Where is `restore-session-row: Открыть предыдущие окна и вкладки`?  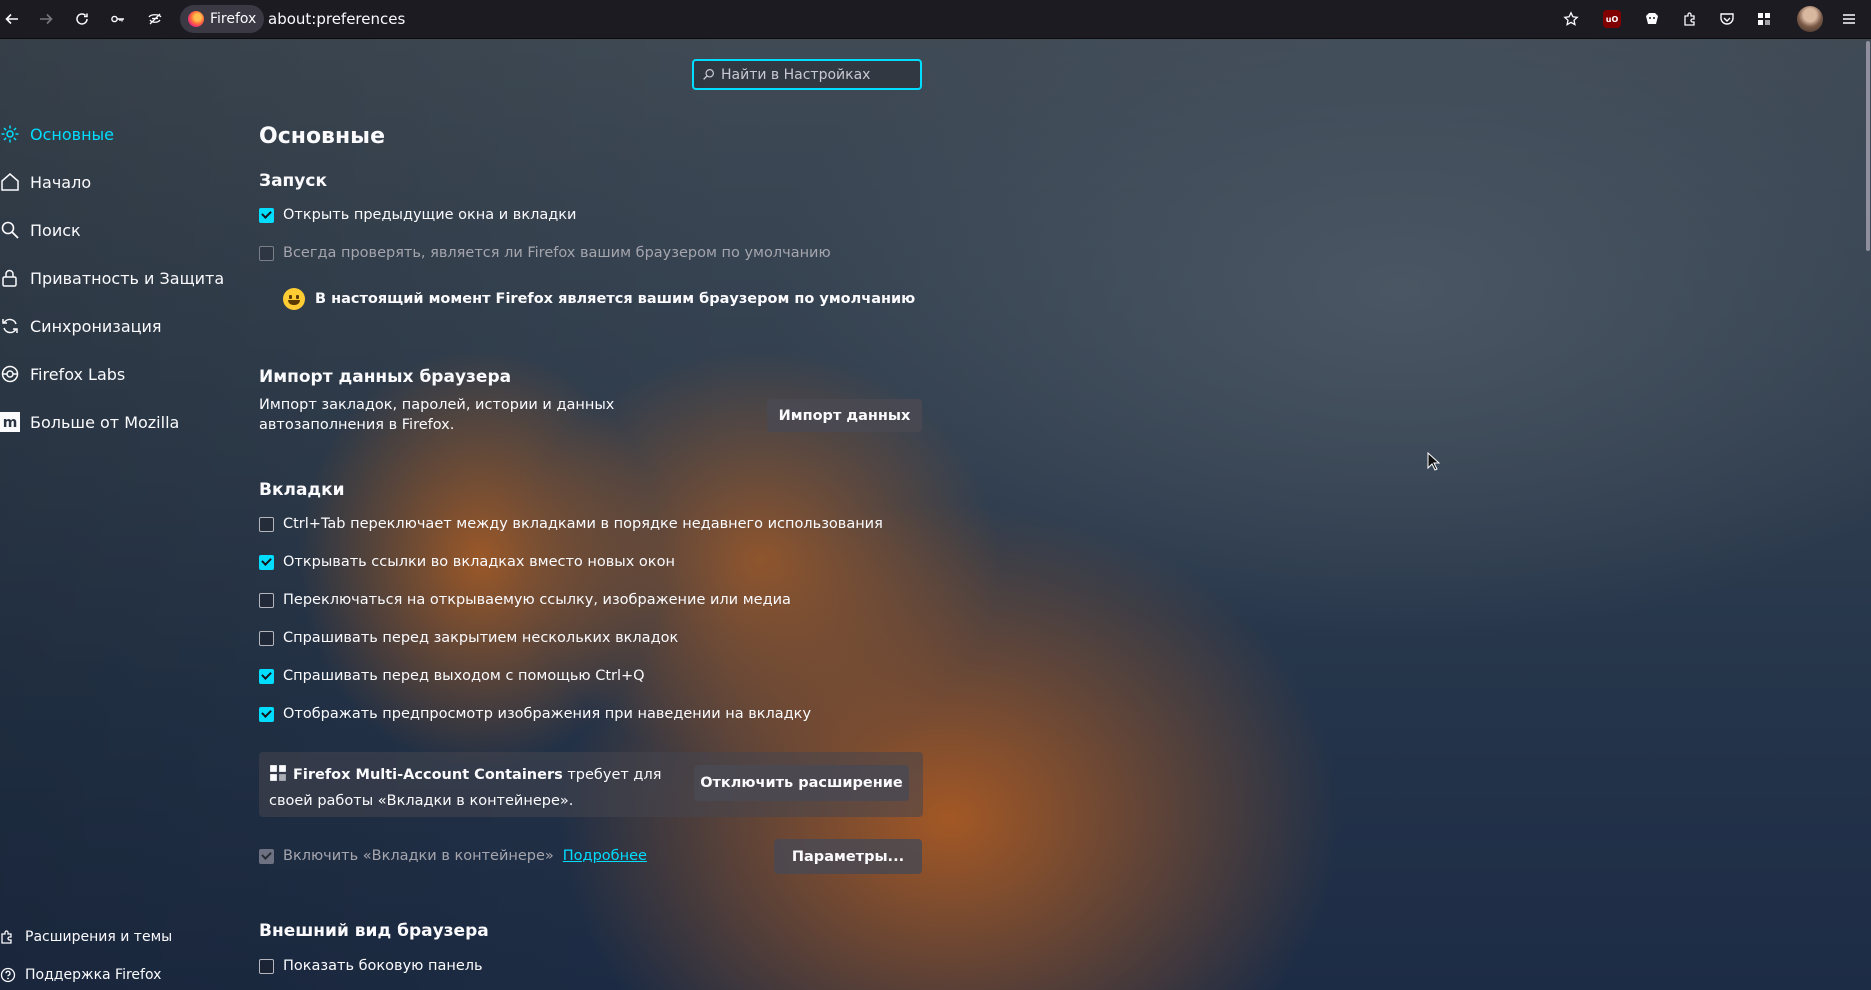
restore-session-row: Открыть предыдущие окна и вкладки is located at coordinates (417, 215).